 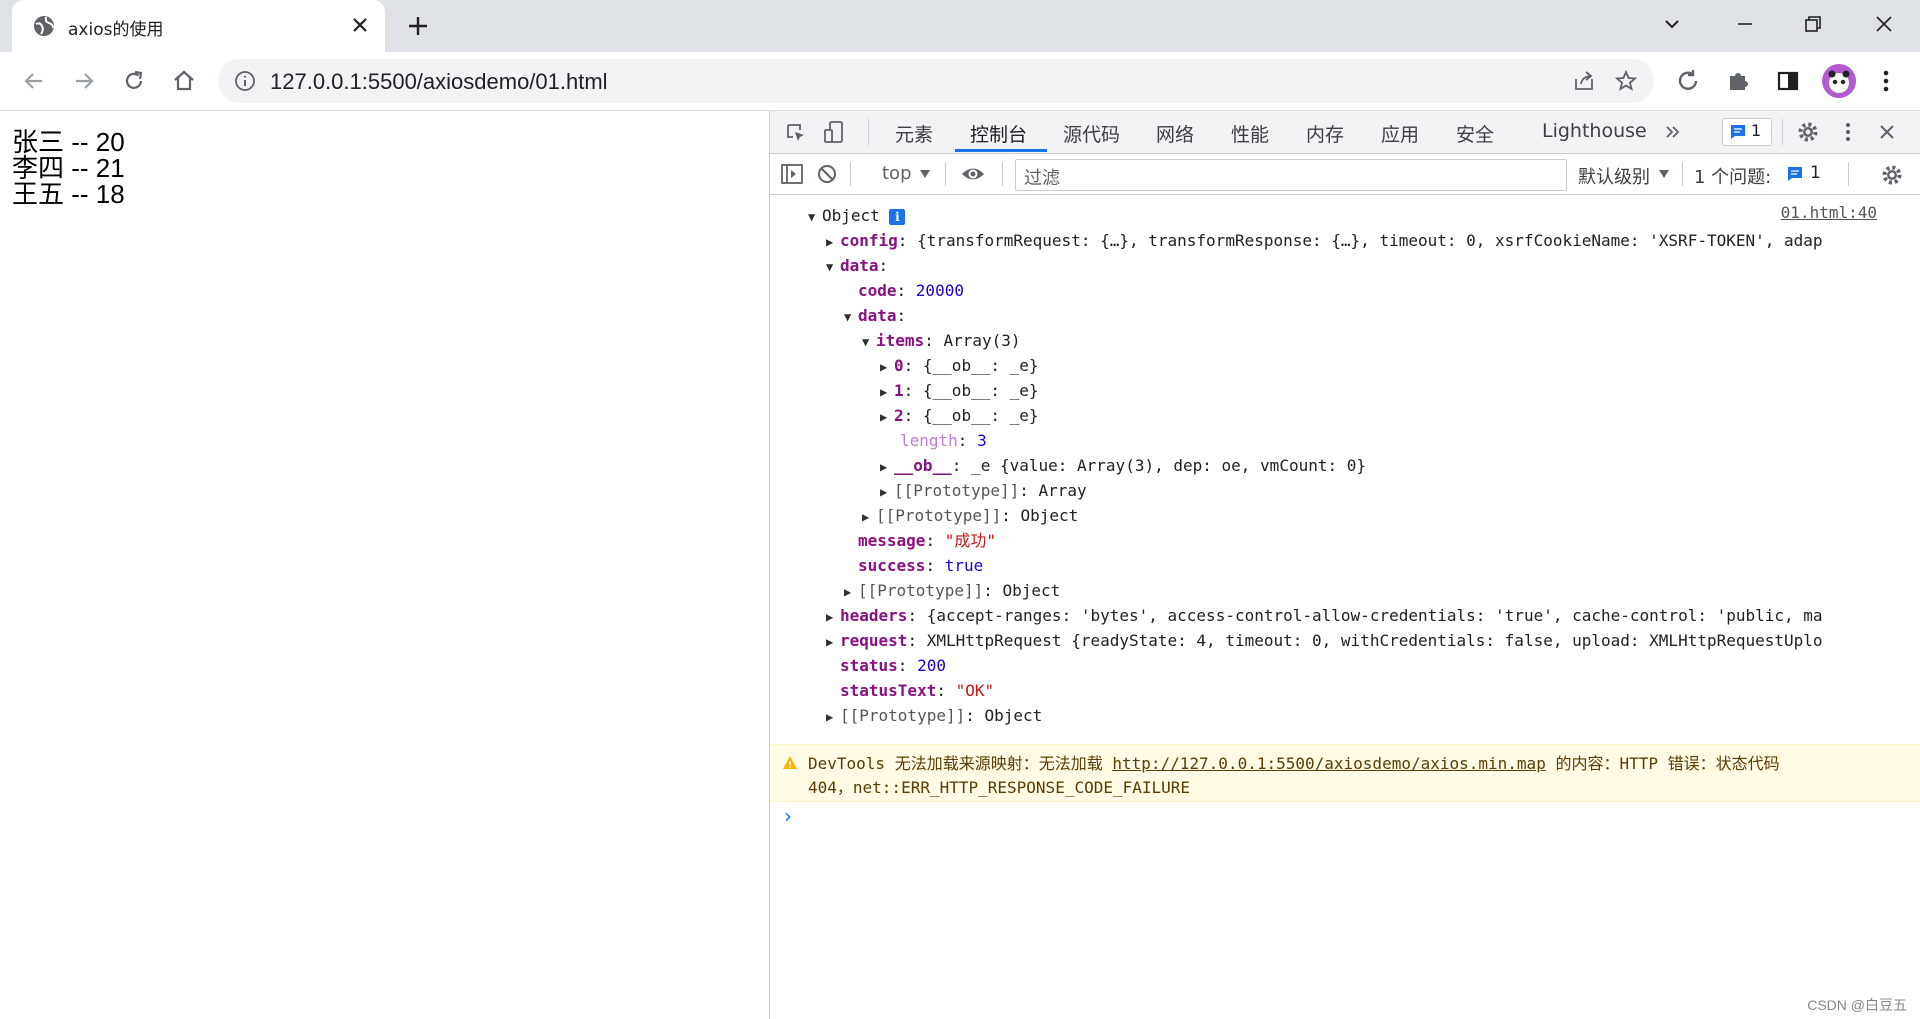 What do you see at coordinates (1673, 132) in the screenshot?
I see `more-tabs-chevron-icon` at bounding box center [1673, 132].